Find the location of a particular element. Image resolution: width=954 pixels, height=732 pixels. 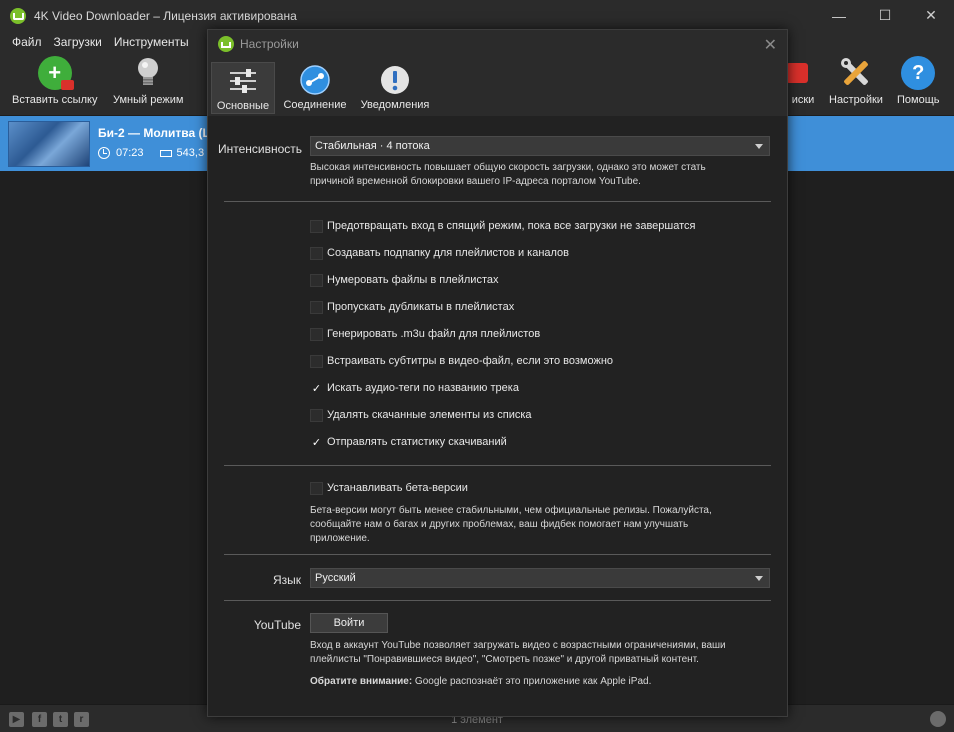

paste-link-button: + Вставить ссылку is located at coordinates (54, 81).